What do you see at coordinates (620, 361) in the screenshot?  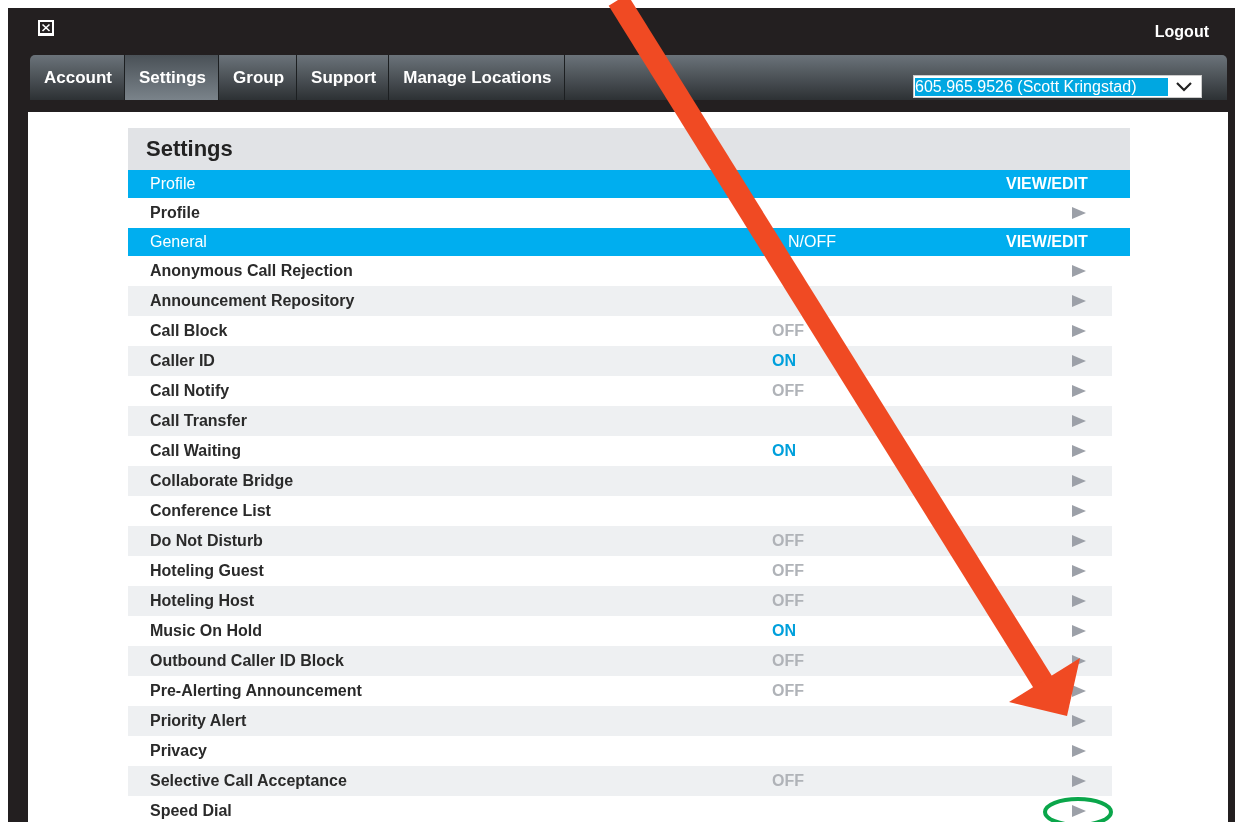 I see `setting-row: Caller ID ON` at bounding box center [620, 361].